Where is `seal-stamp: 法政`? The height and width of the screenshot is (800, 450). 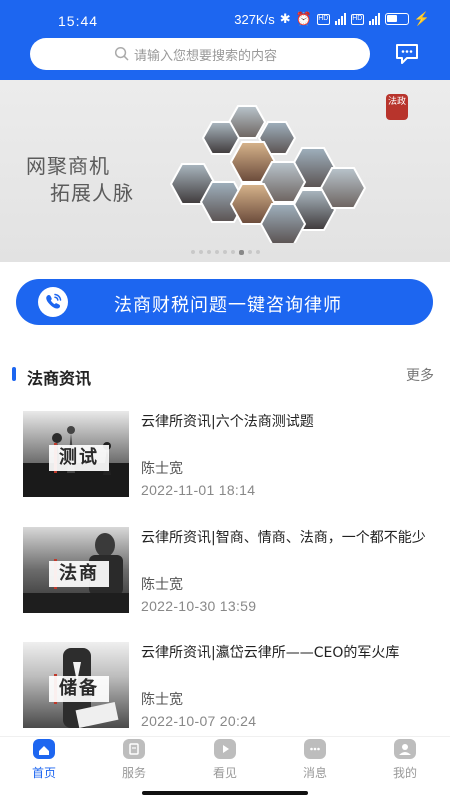
seal-stamp: 法政 is located at coordinates (397, 107).